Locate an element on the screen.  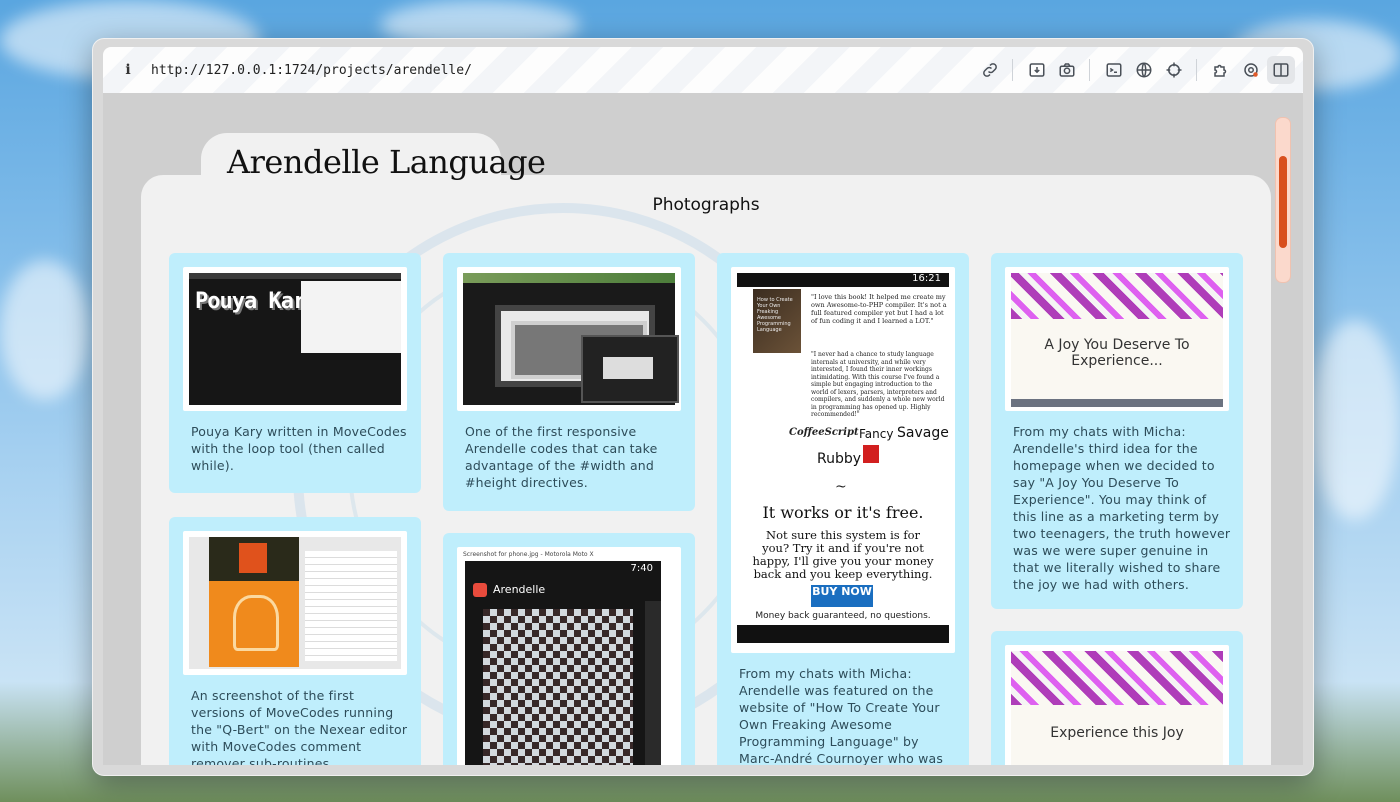
photo-qbert is located at coordinates (295, 603).